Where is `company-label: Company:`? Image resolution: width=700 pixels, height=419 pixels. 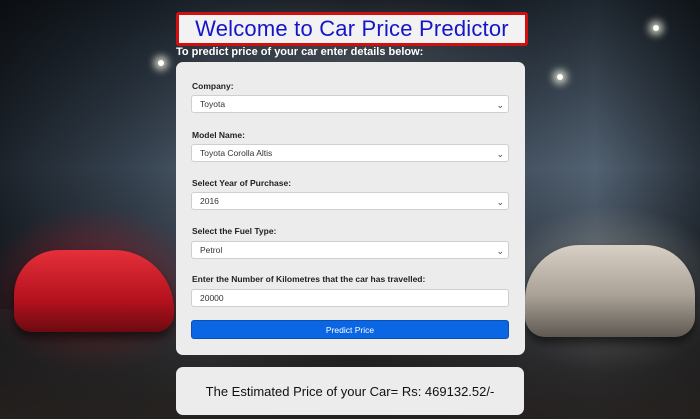 company-label: Company: is located at coordinates (213, 86).